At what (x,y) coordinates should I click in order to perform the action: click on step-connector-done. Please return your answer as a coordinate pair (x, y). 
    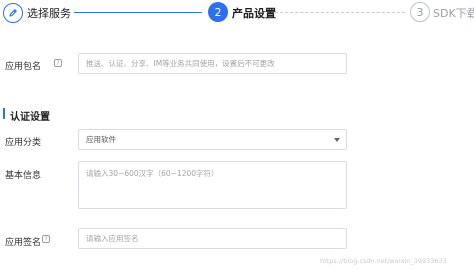
    Looking at the image, I should click on (138, 12).